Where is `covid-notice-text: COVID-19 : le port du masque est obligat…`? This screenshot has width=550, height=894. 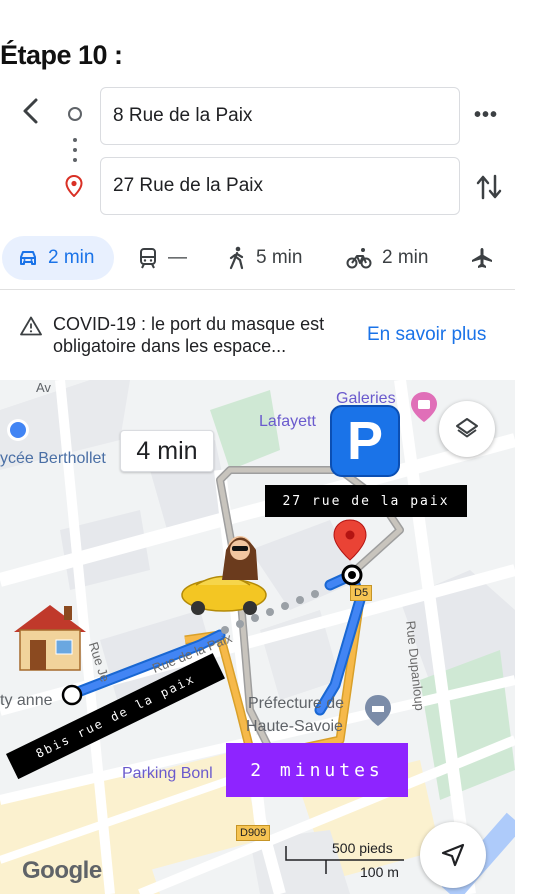
covid-notice-text: COVID-19 : le port du masque est obligat… is located at coordinates (189, 335).